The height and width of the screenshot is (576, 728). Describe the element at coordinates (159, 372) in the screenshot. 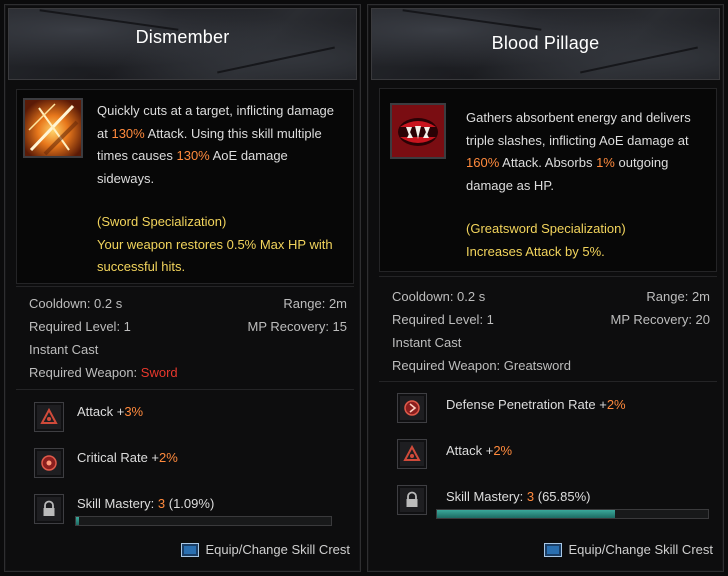

I see `required-weapon-value: Sword` at that location.